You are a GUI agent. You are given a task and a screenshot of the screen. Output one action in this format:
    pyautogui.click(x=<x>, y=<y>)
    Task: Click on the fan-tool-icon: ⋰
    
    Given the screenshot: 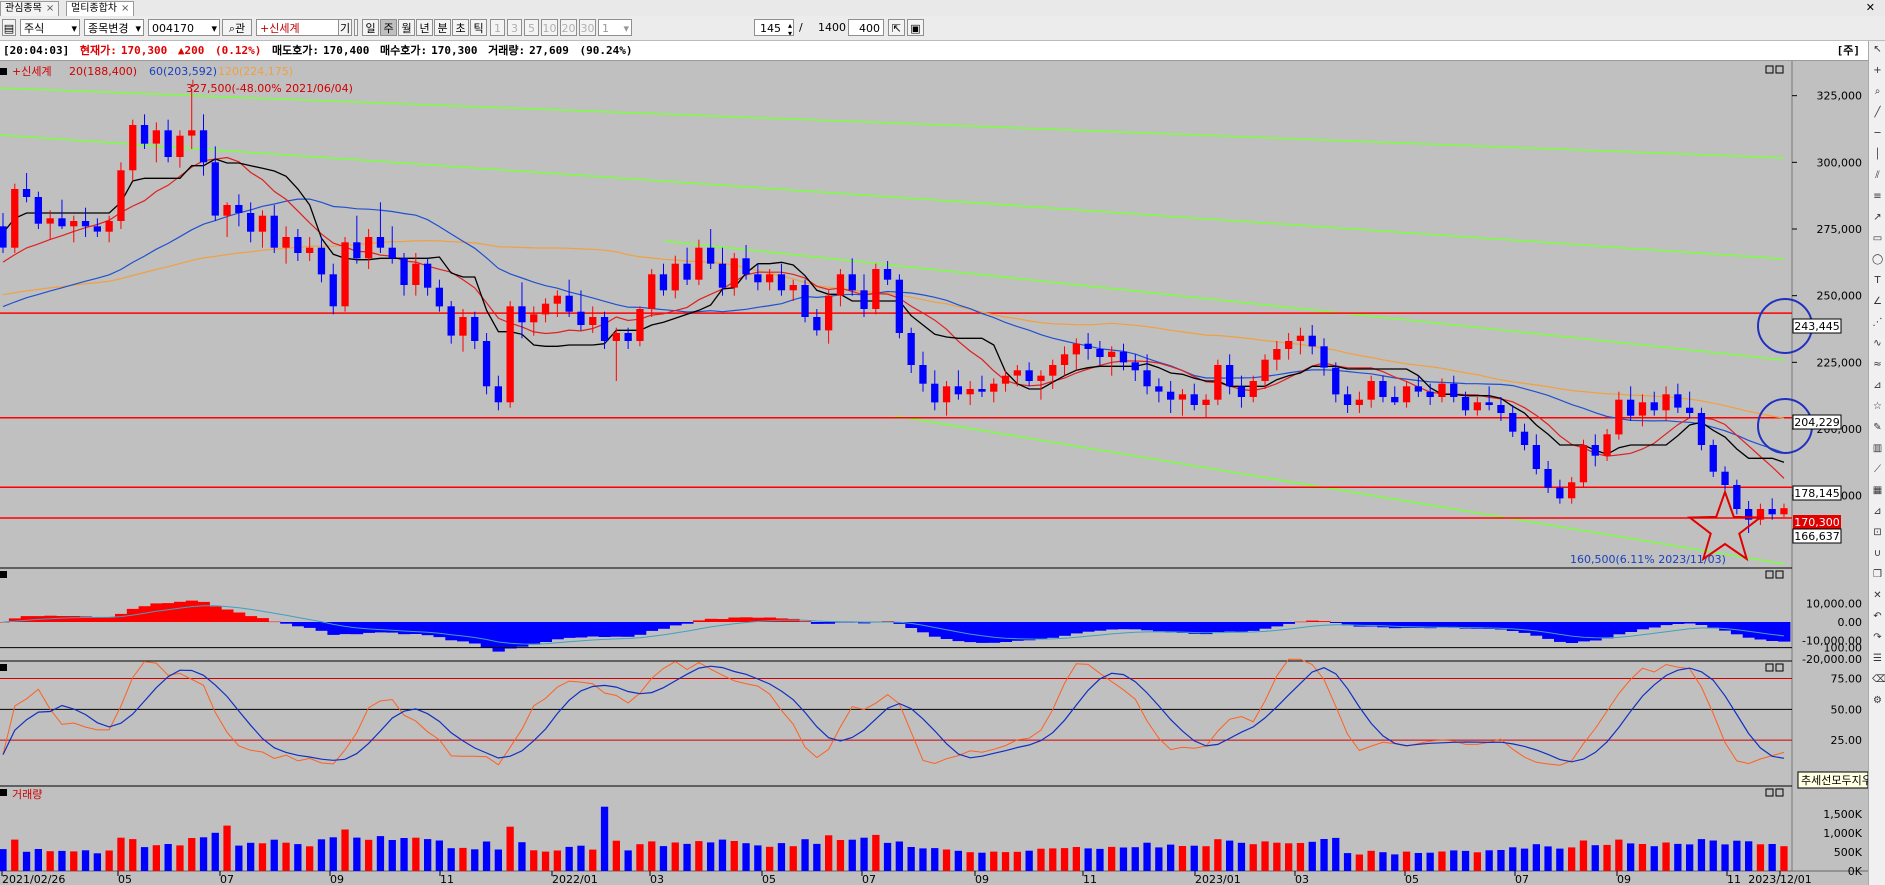 What is the action you would take?
    pyautogui.click(x=1877, y=322)
    